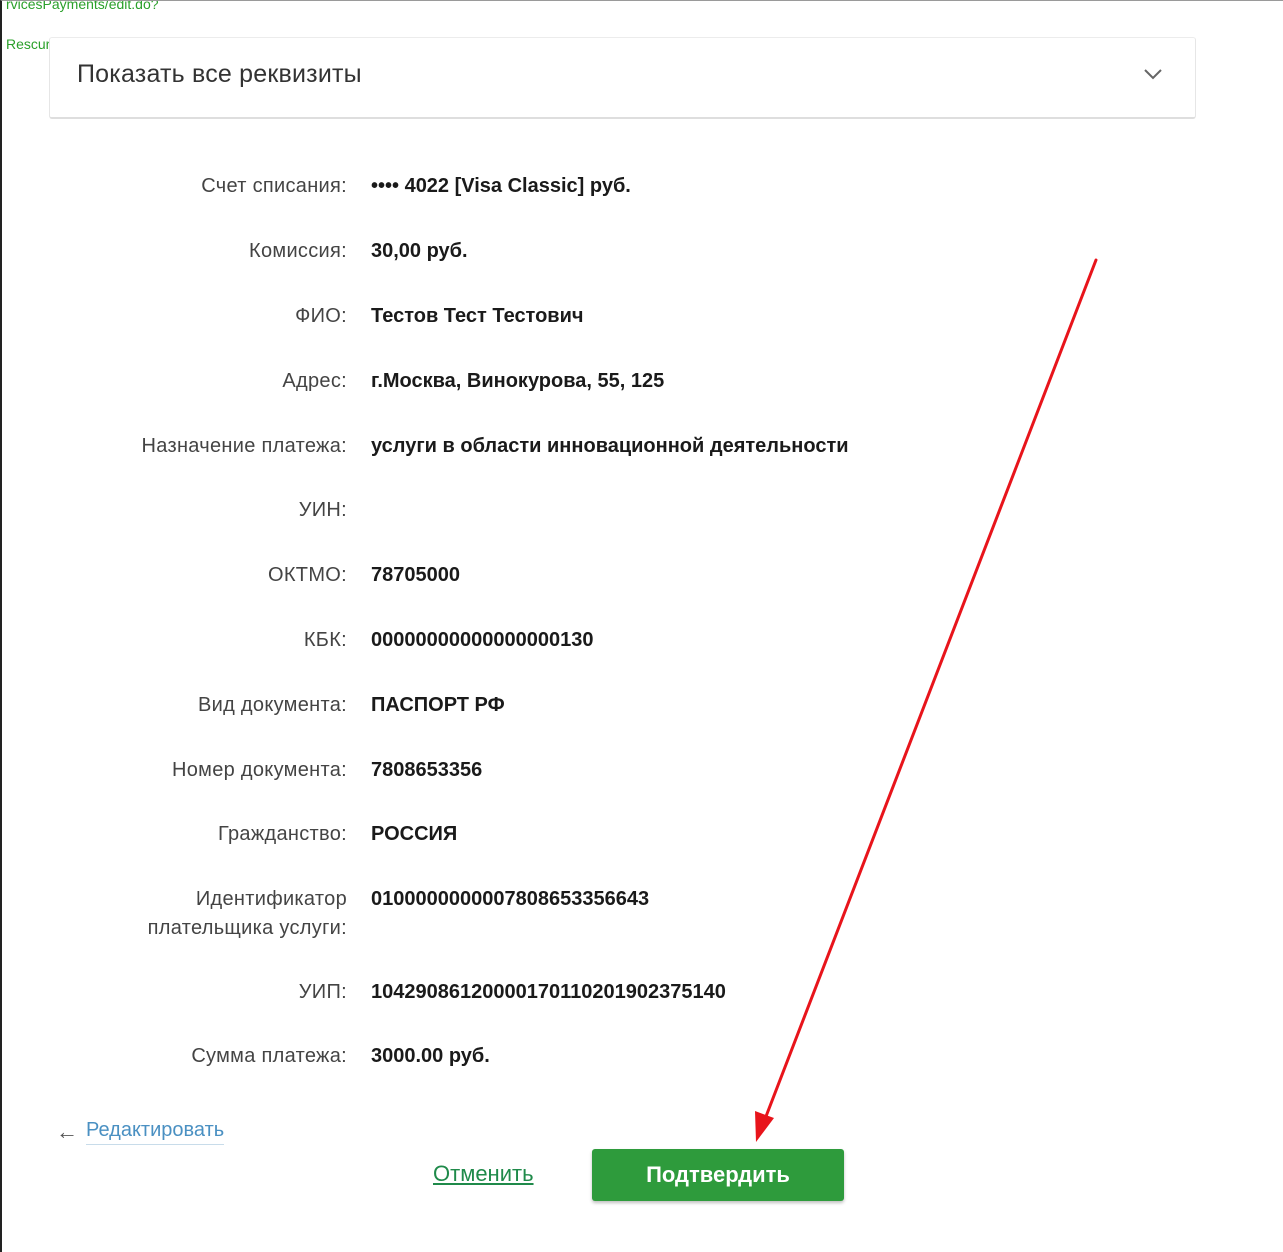 This screenshot has width=1283, height=1252. I want to click on confirm-button: Подтвердить, so click(718, 1175).